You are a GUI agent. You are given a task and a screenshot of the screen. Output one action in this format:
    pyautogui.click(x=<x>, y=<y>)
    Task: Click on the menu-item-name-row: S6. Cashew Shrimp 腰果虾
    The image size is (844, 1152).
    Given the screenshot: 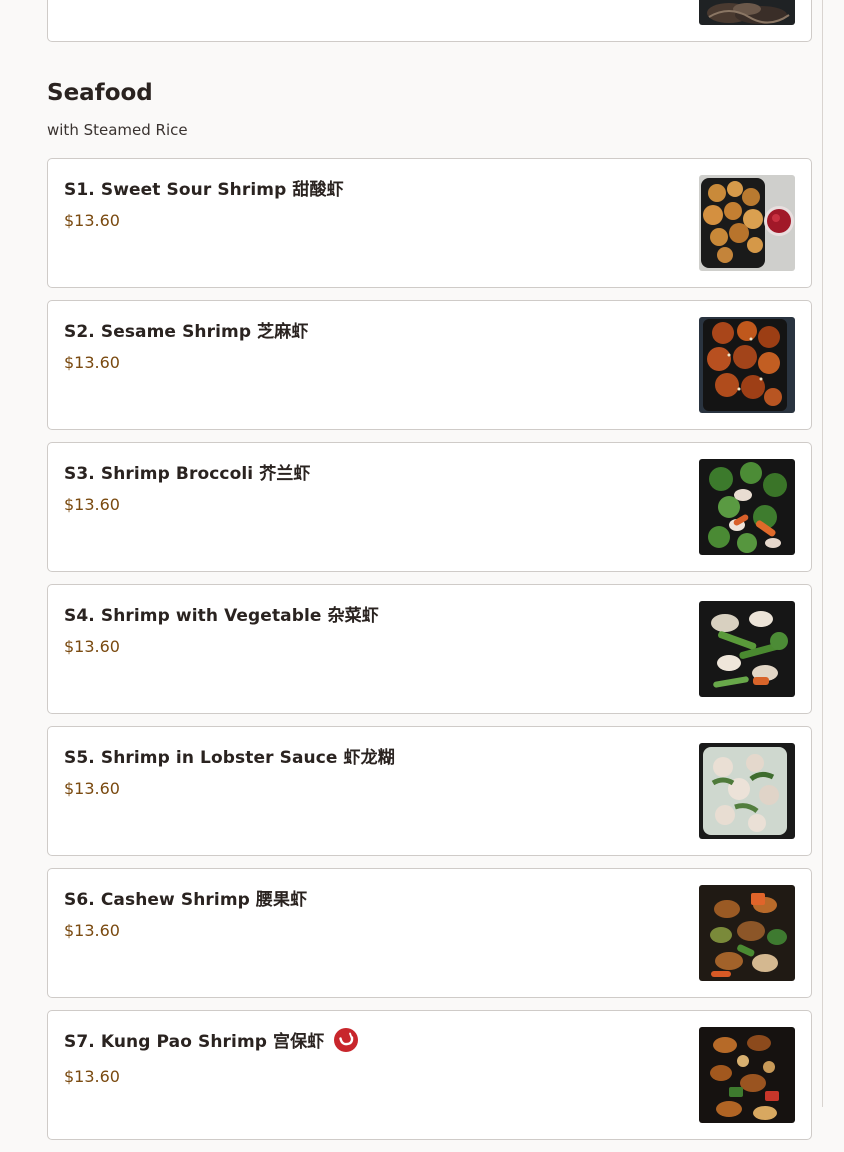 What is the action you would take?
    pyautogui.click(x=185, y=897)
    